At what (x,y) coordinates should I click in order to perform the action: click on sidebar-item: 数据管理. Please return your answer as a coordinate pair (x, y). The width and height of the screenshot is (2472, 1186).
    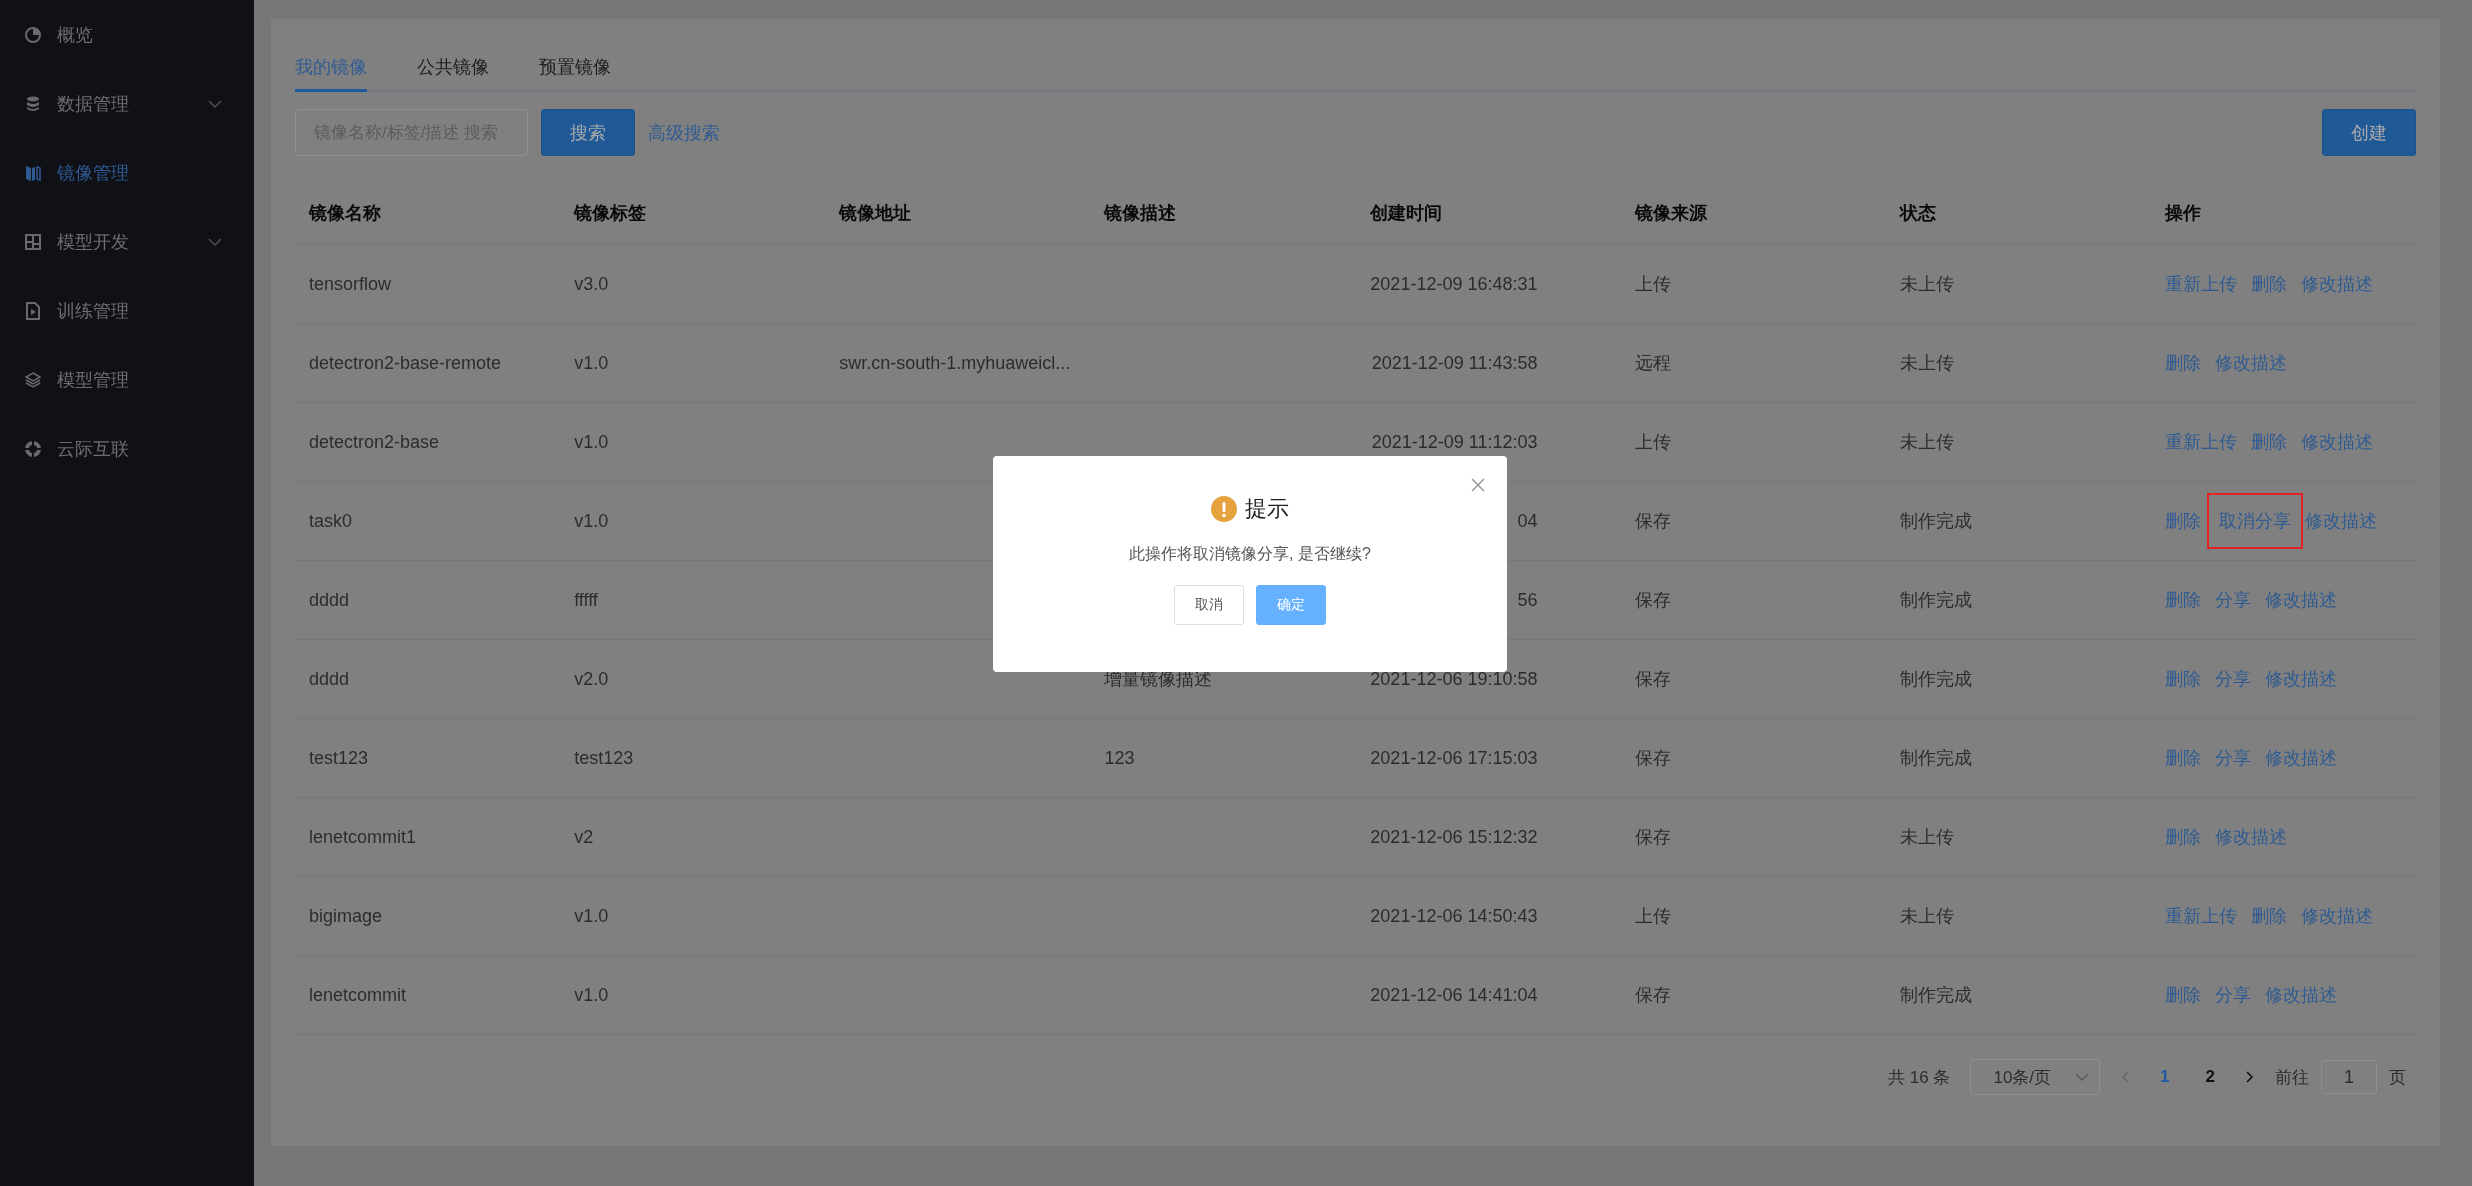
    Looking at the image, I should click on (127, 103).